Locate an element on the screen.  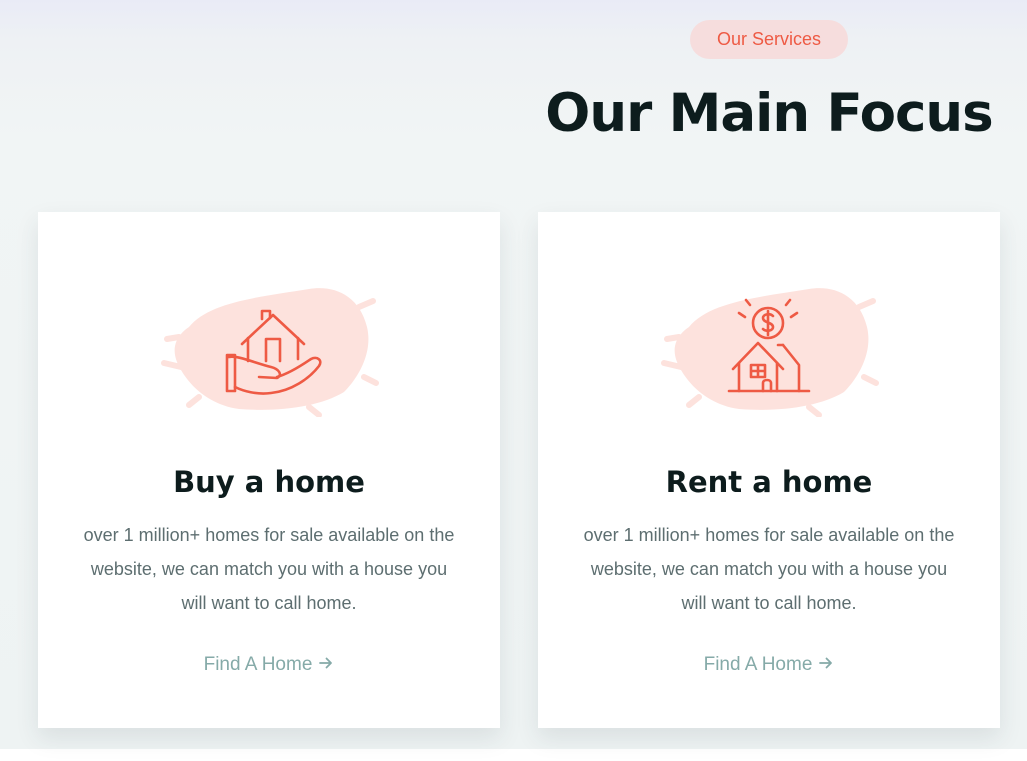
card-title: Buy a home is located at coordinates (269, 482).